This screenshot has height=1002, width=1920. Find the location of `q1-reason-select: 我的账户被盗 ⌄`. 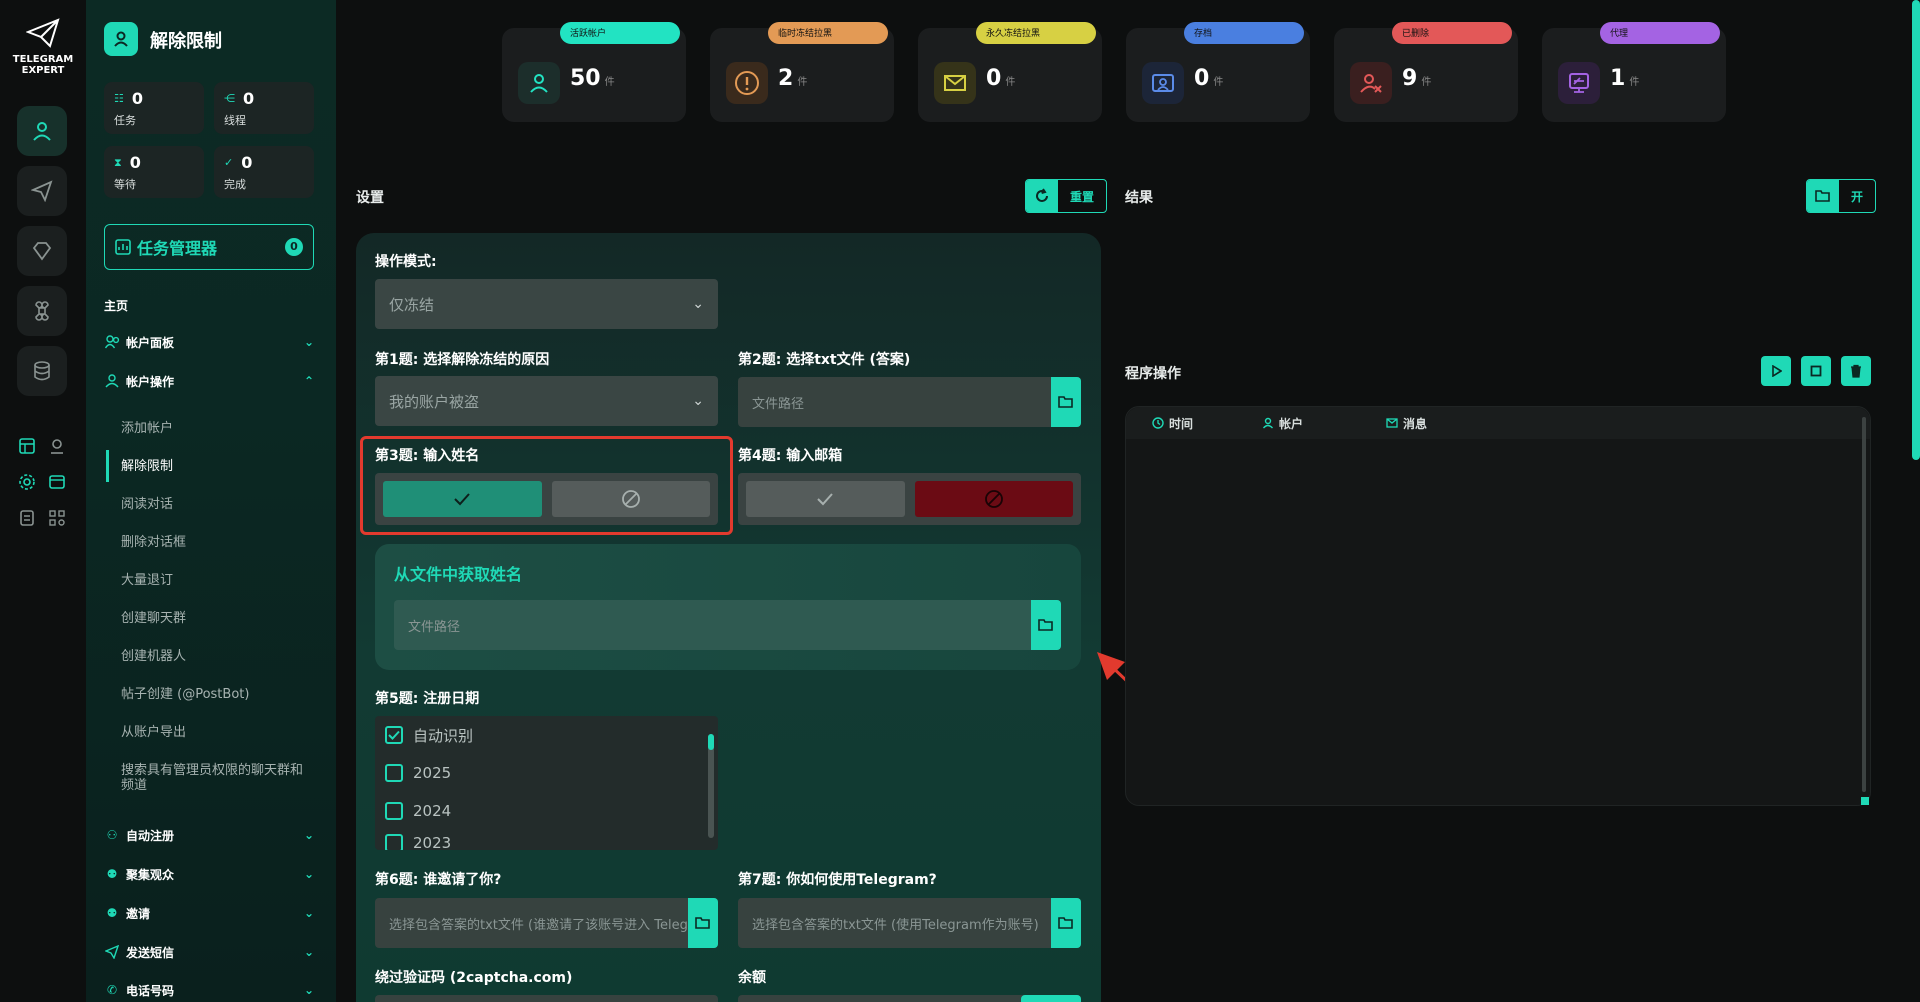

q1-reason-select: 我的账户被盗 ⌄ is located at coordinates (546, 401).